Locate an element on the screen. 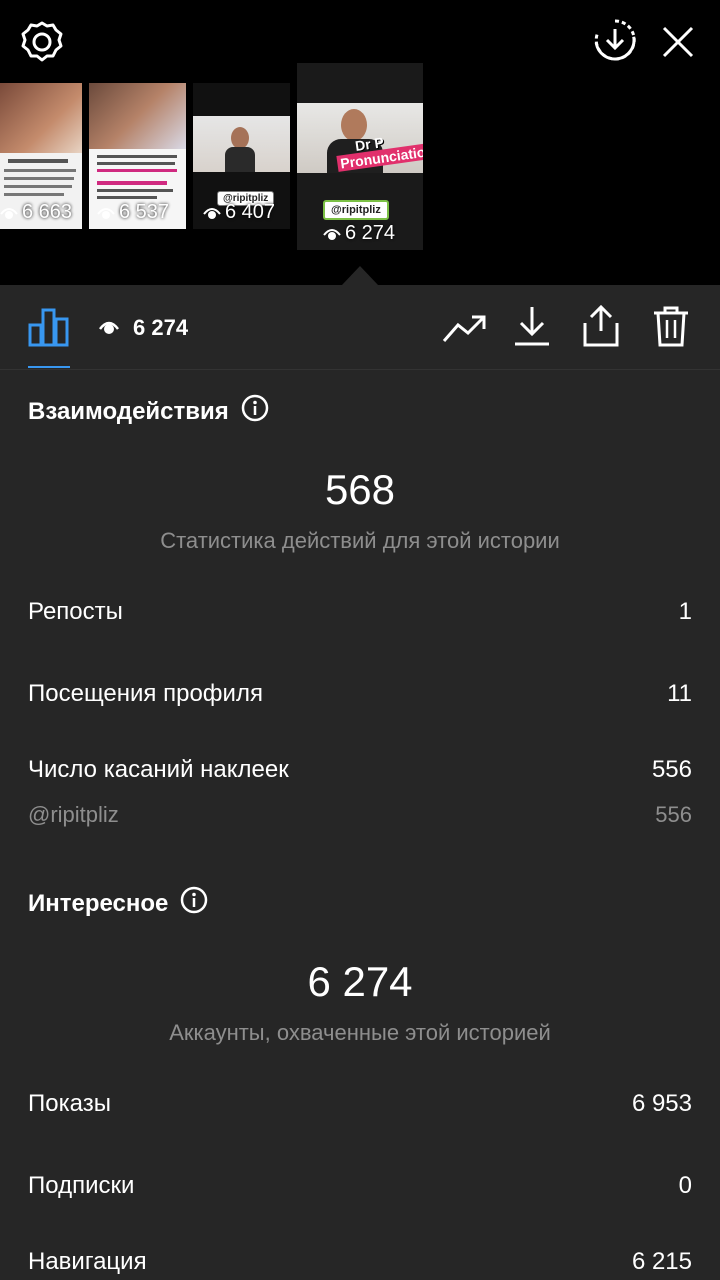  stat-label: Навигация is located at coordinates (87, 1261).